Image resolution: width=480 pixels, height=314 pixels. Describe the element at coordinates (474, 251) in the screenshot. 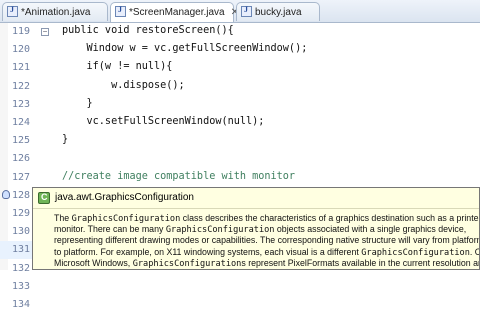

I see `popup-text: . On` at that location.